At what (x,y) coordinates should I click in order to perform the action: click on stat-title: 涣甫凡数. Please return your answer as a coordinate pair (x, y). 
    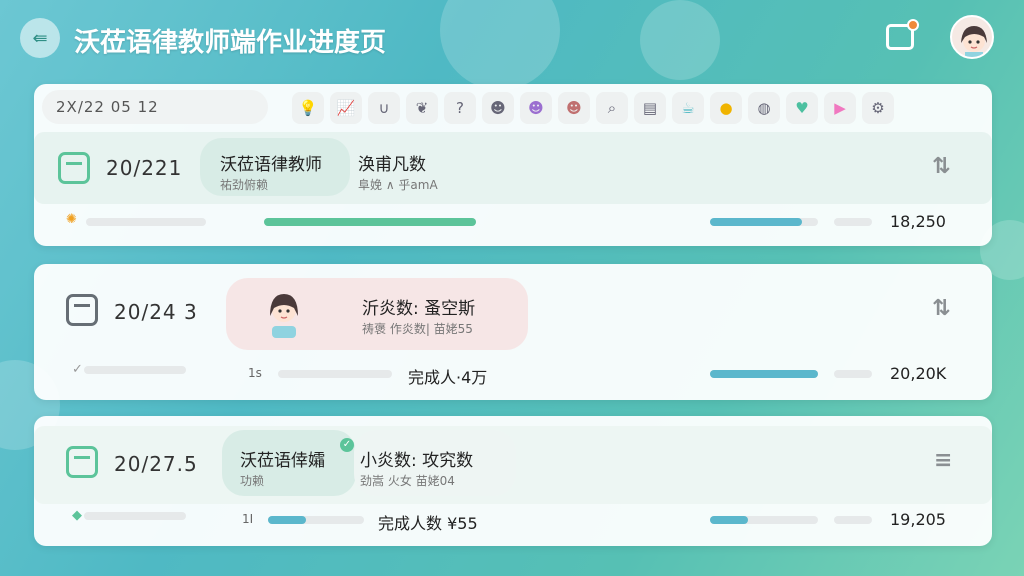
    Looking at the image, I should click on (392, 165).